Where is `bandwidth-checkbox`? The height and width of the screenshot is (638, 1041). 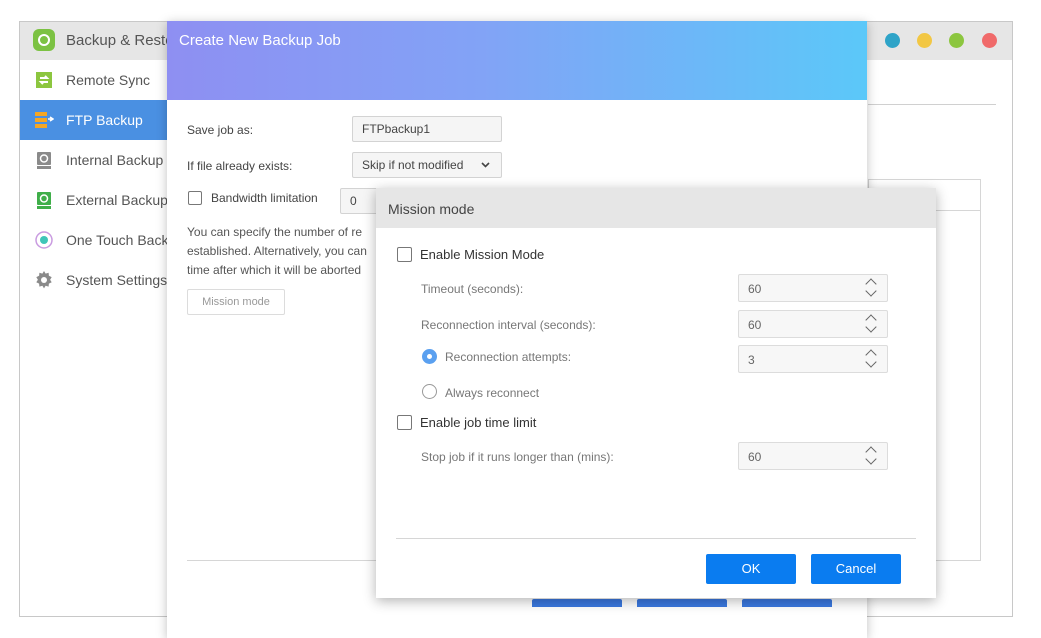
bandwidth-checkbox is located at coordinates (195, 198).